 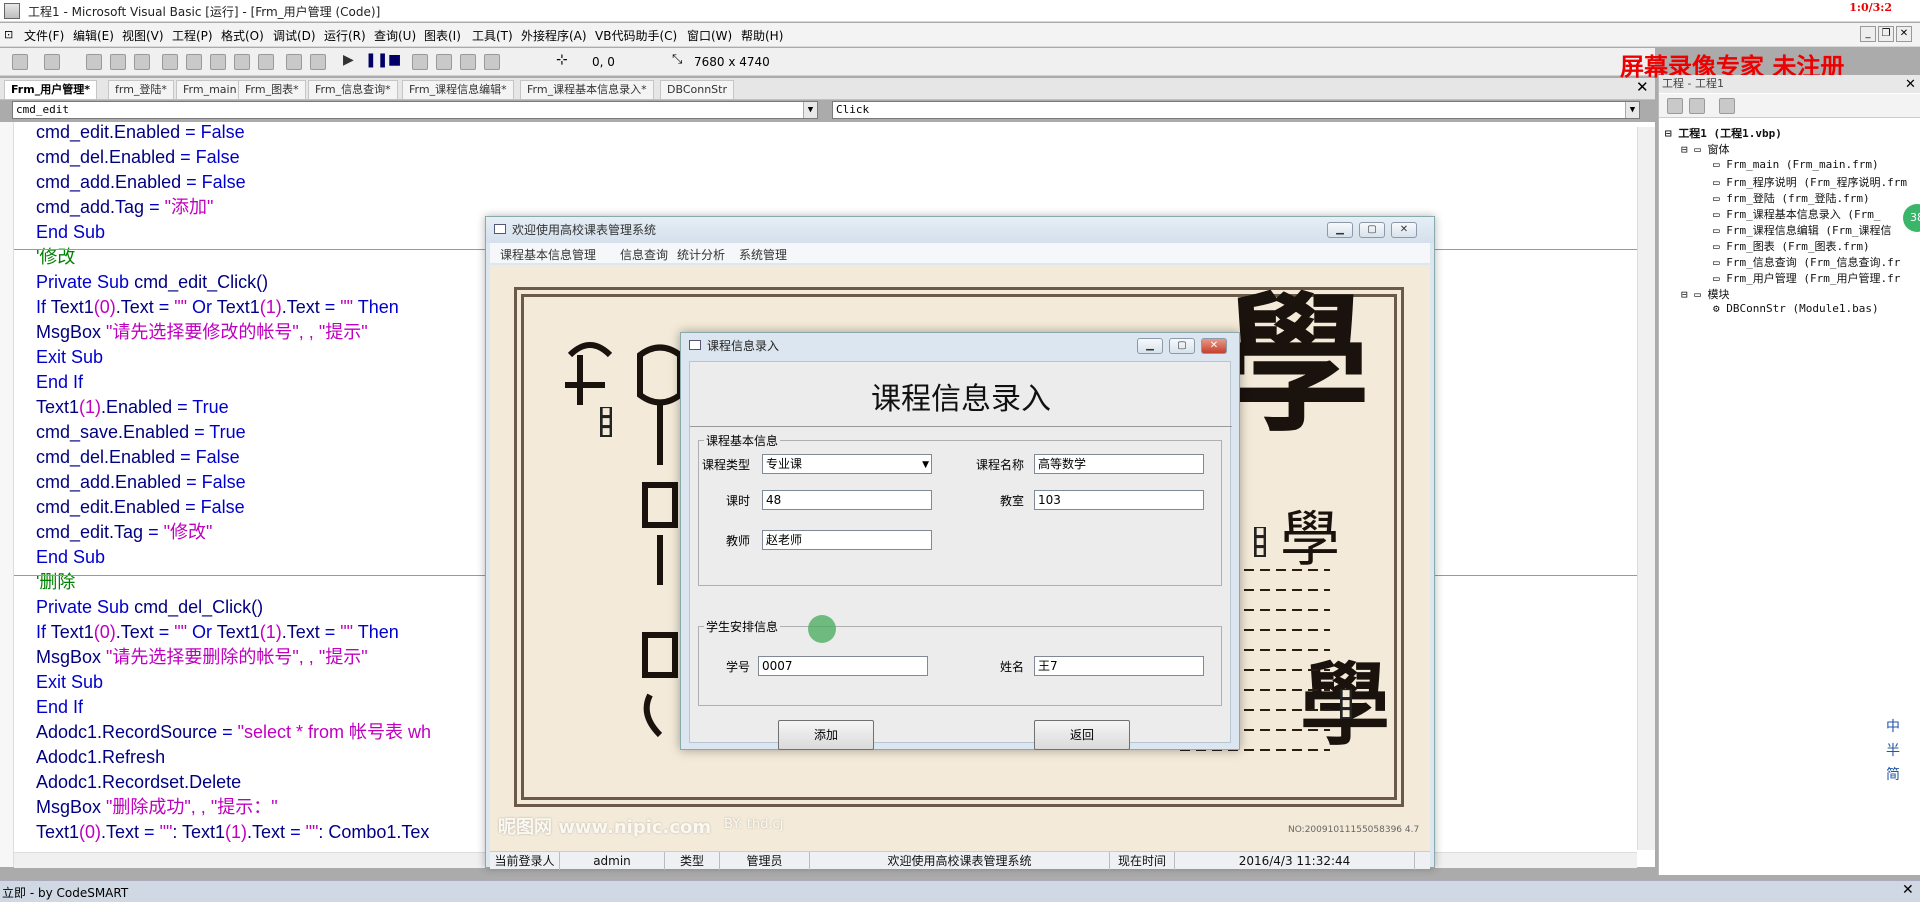 I want to click on minimize-icon: _, so click(x=1868, y=34).